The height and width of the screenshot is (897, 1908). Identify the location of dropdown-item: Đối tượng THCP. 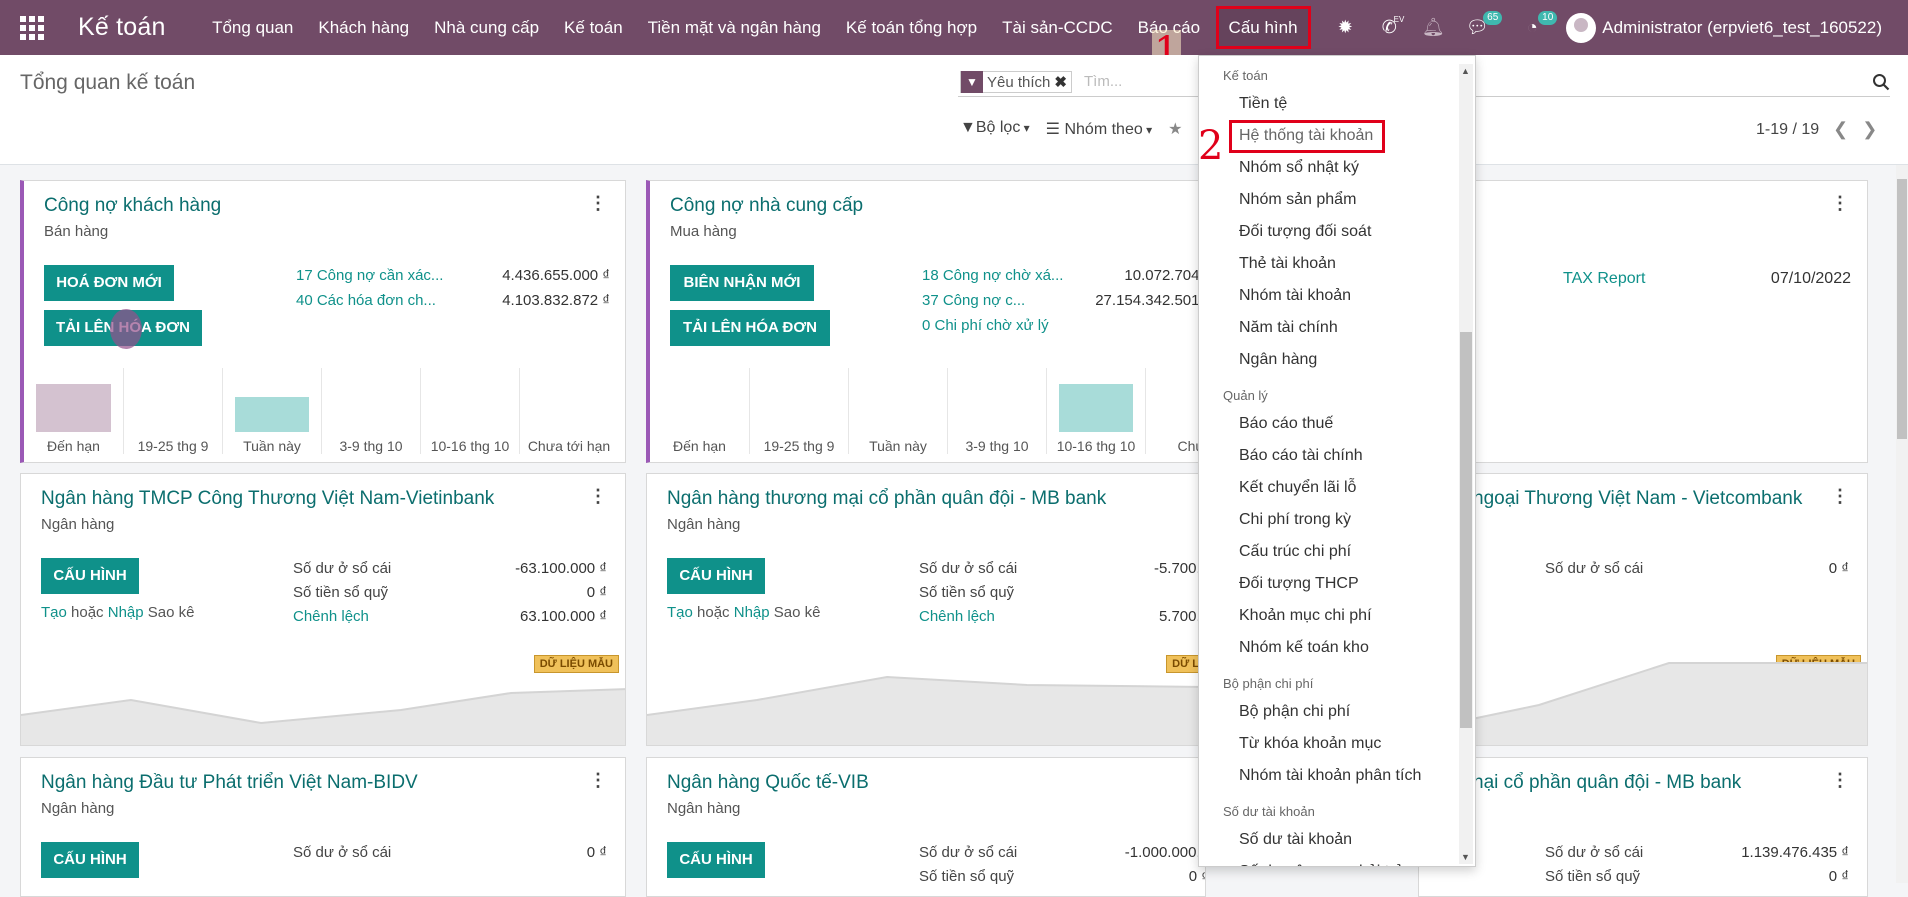
(1337, 584).